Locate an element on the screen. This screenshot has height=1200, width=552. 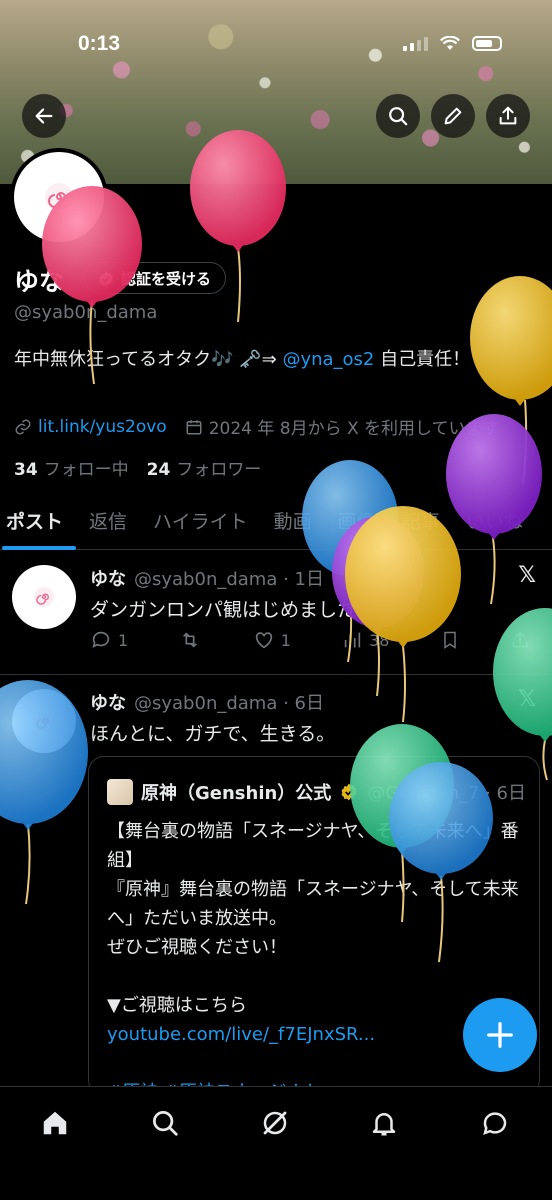
post-actions: 1 1 38 is located at coordinates (310, 640).